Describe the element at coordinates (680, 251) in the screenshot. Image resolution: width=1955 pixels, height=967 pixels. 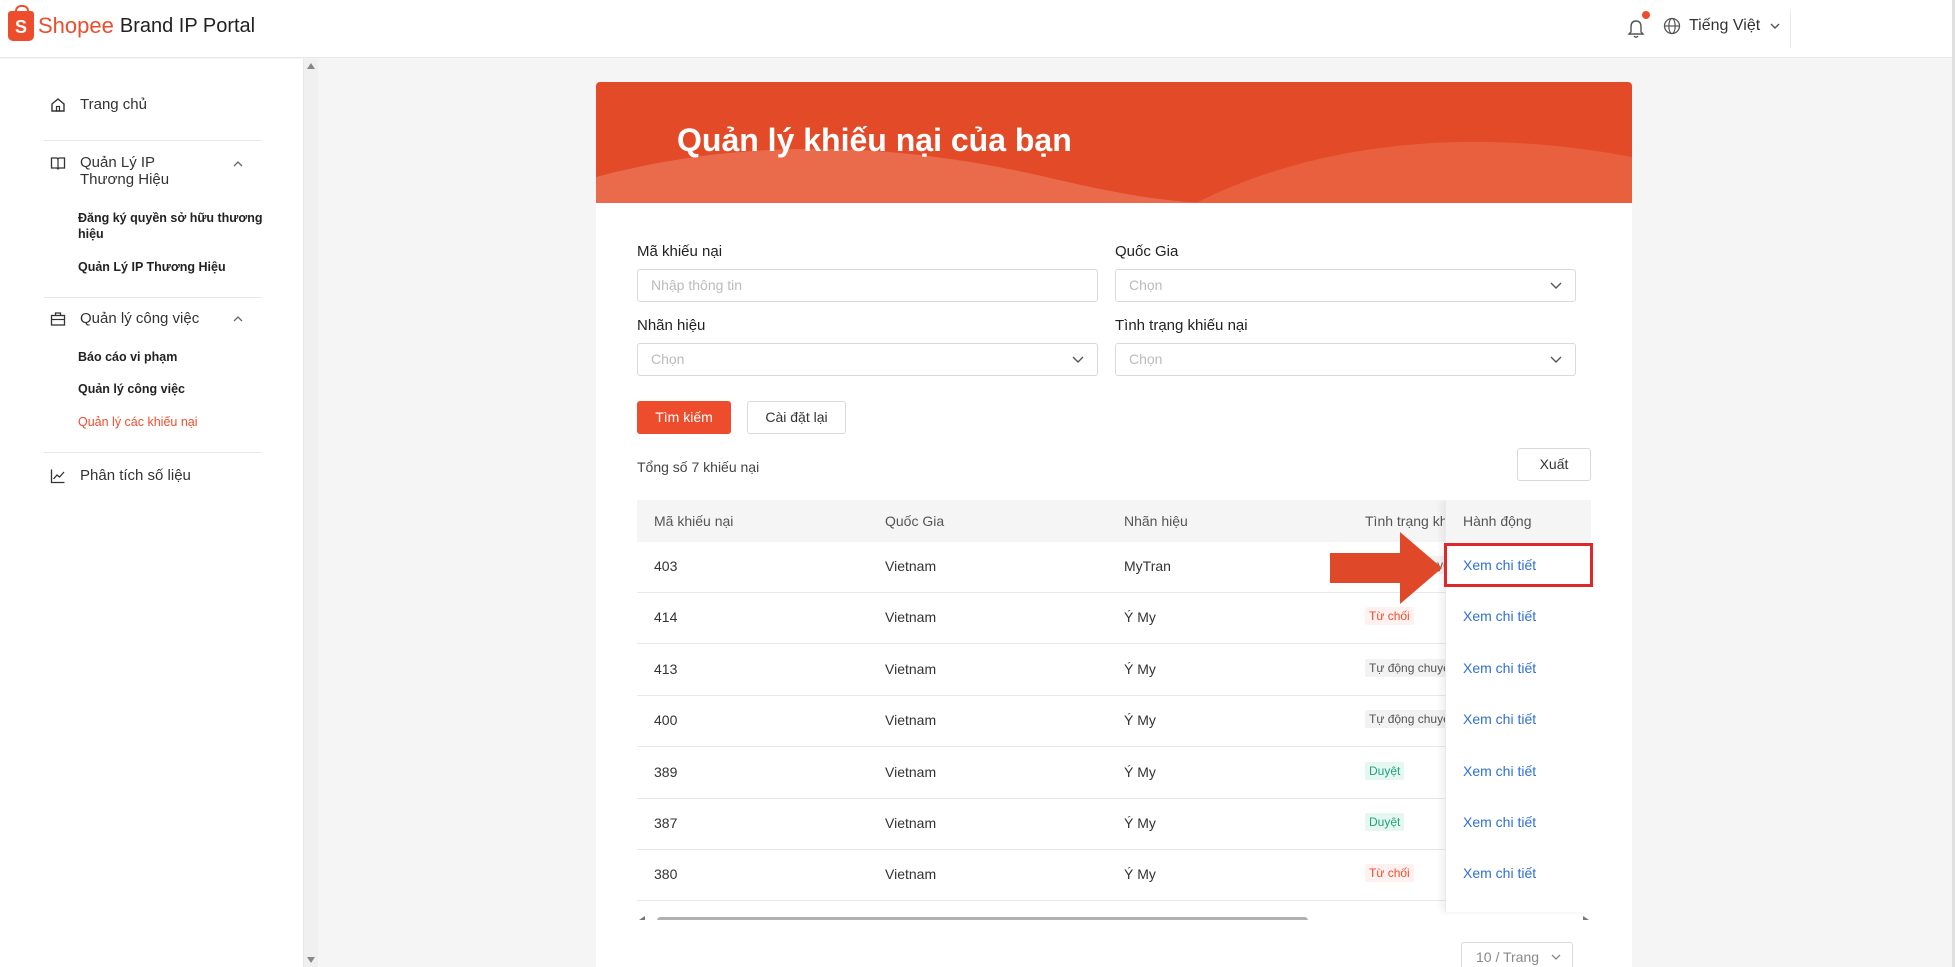
I see `complaint-id-label: Mã khiếu nại` at that location.